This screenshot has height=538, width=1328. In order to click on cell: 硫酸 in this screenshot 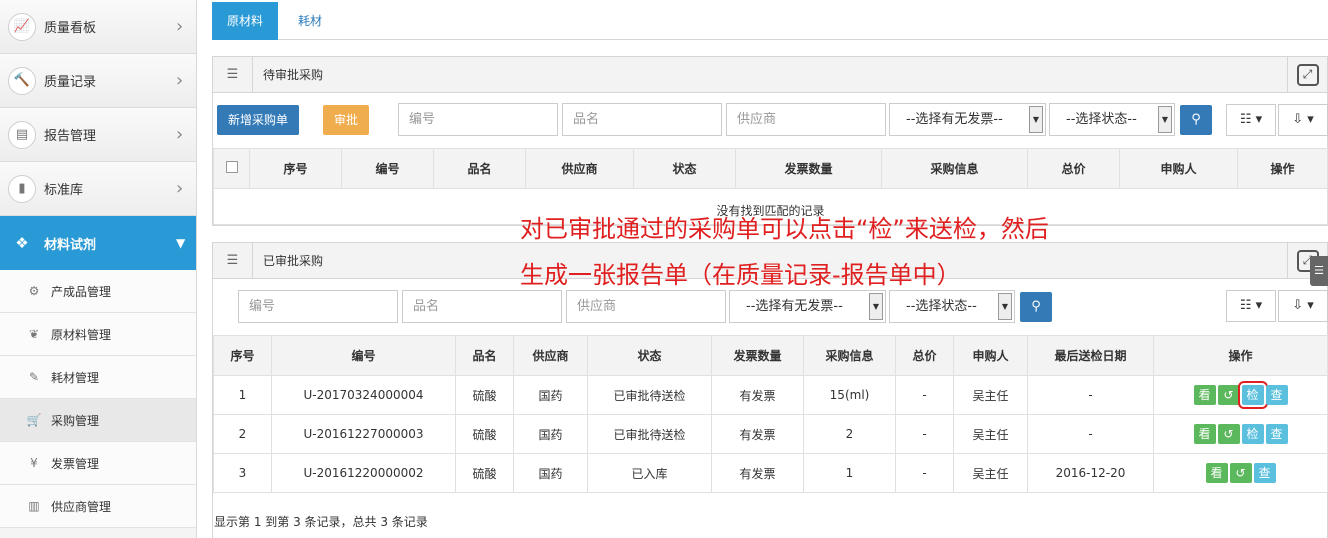, I will do `click(484, 473)`.